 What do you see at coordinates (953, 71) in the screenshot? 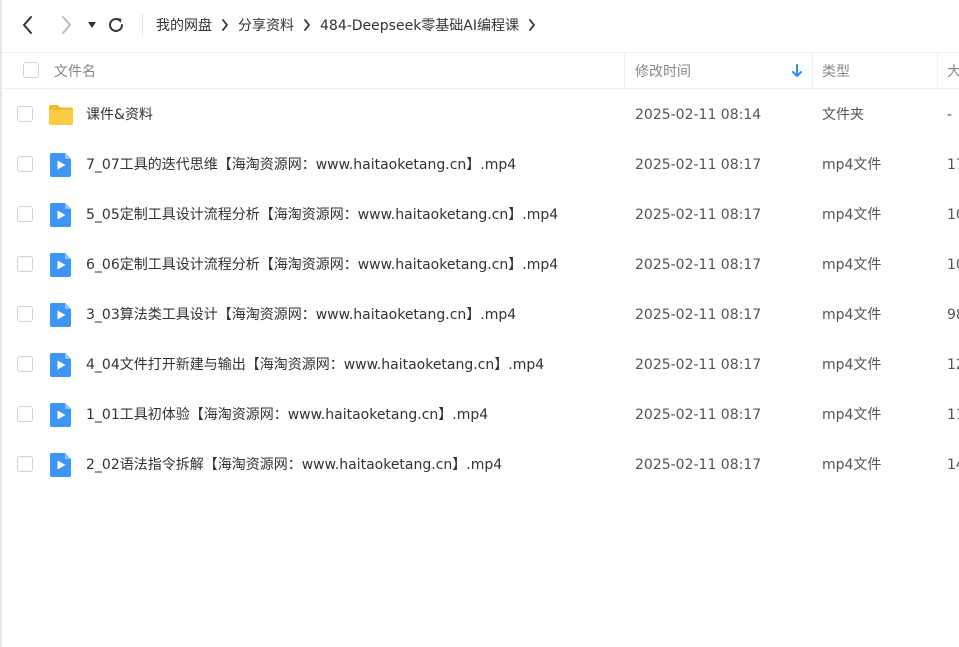
I see `column-header-size: 大` at bounding box center [953, 71].